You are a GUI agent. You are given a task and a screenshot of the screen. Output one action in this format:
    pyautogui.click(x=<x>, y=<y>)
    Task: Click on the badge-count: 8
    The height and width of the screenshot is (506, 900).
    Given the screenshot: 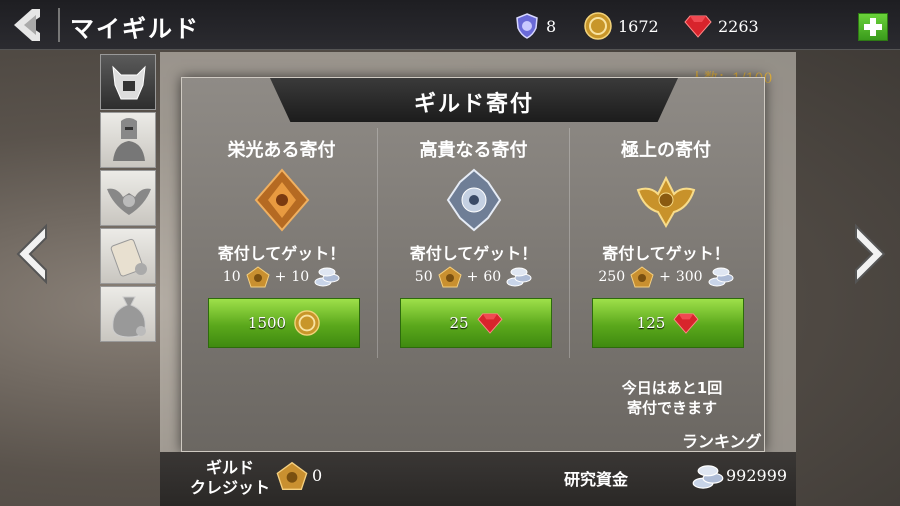 What is the action you would take?
    pyautogui.click(x=551, y=26)
    